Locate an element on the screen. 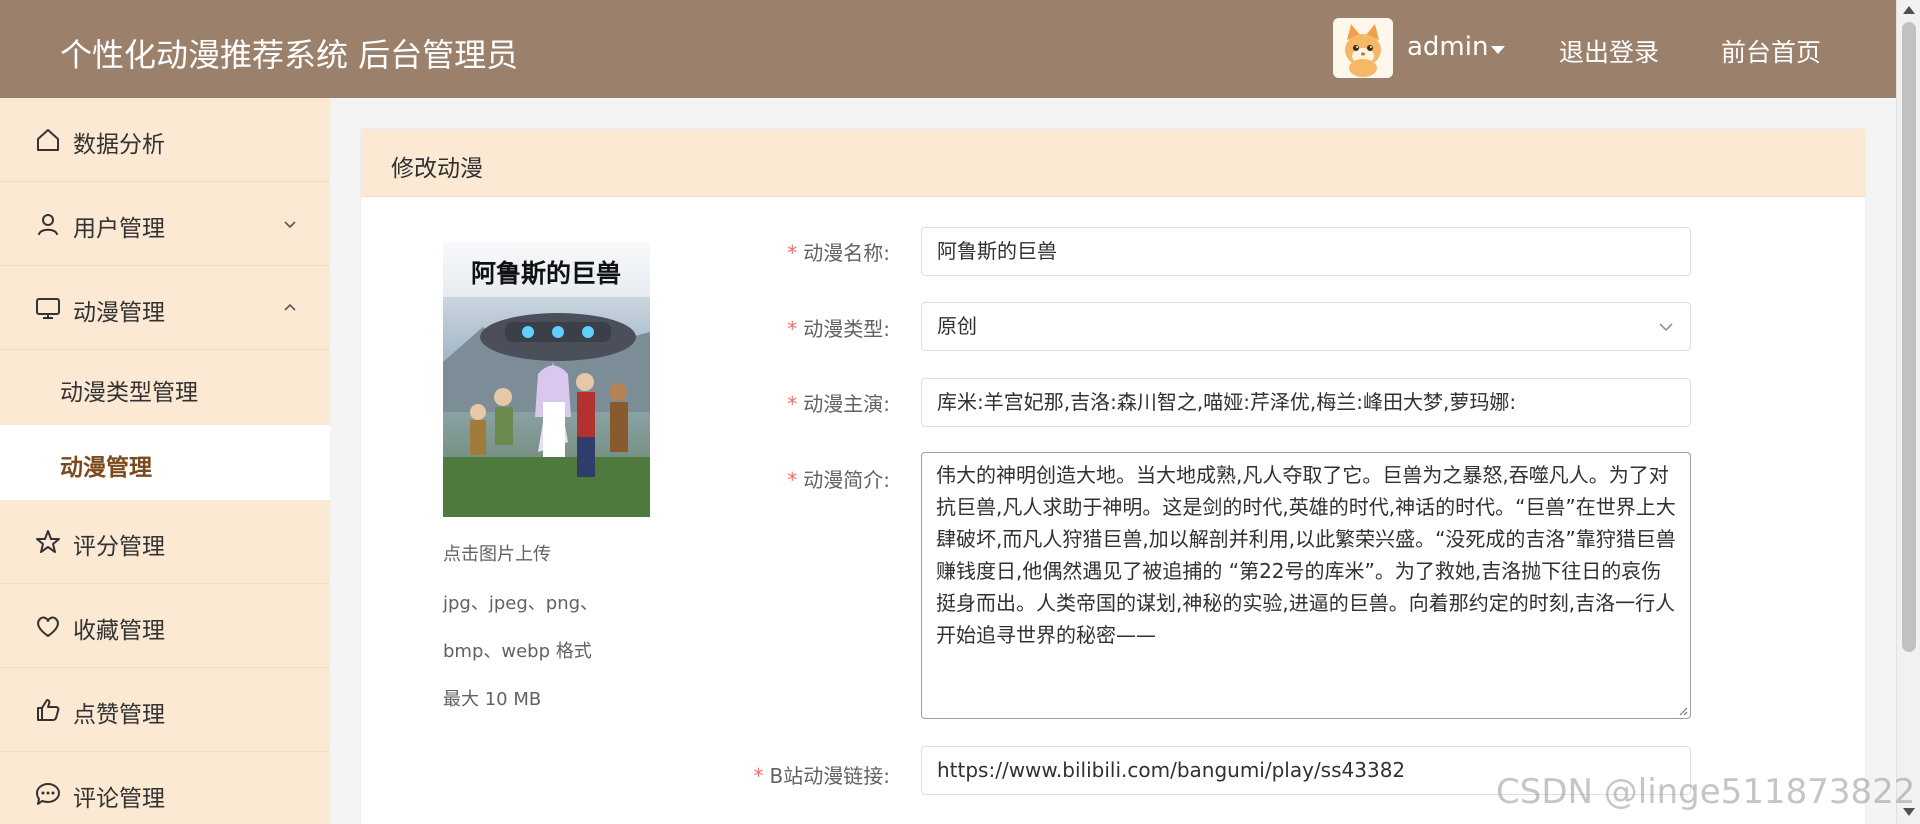 The image size is (1920, 824). home-icon is located at coordinates (48, 140).